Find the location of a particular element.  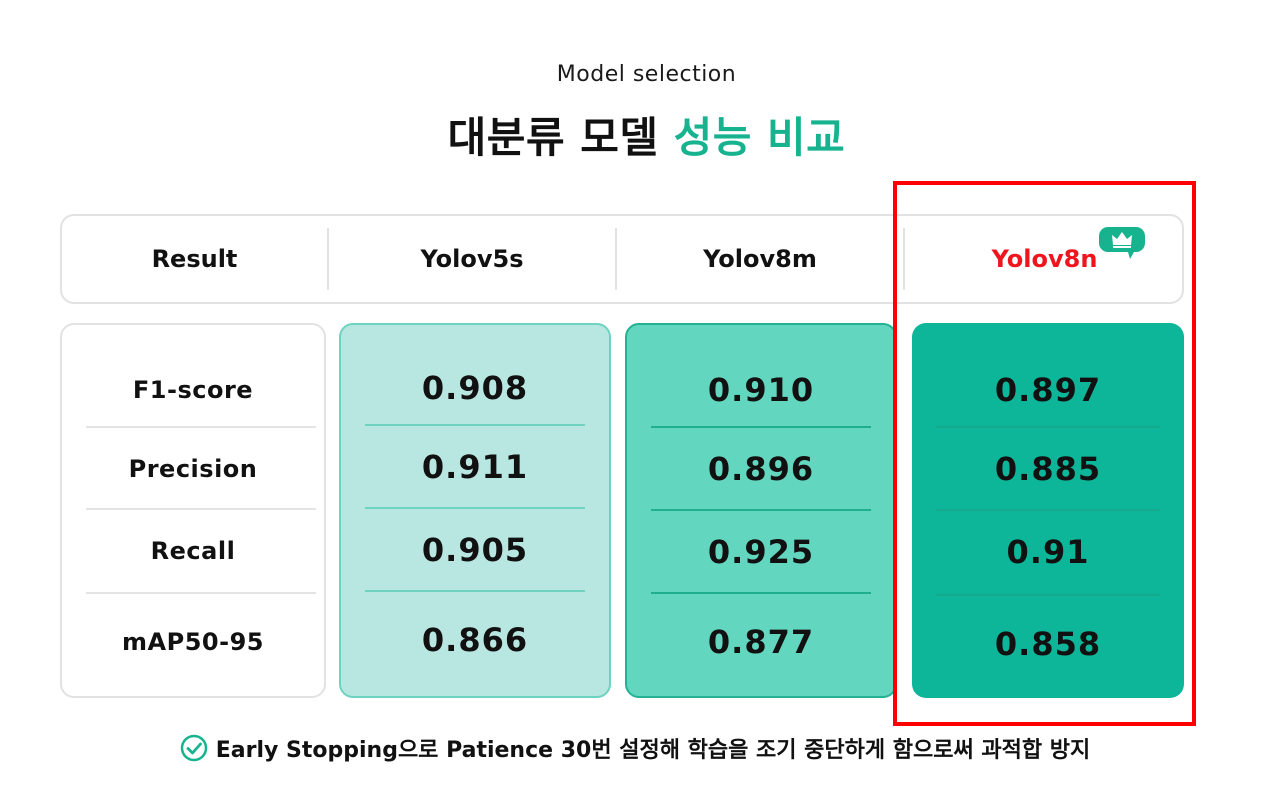

metric-label-f1: F1-score is located at coordinates (193, 390).